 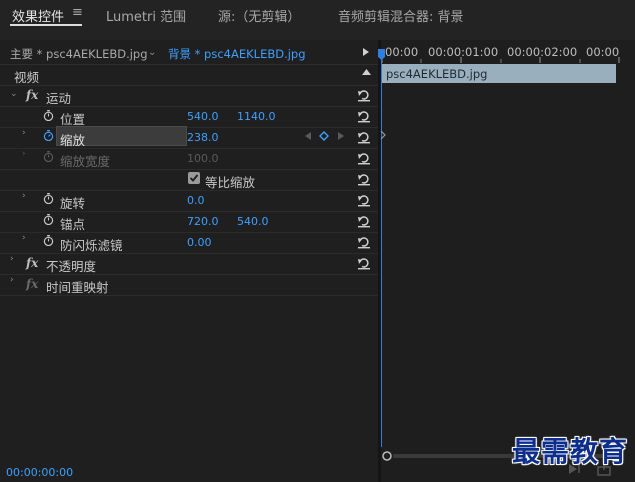 What do you see at coordinates (324, 136) in the screenshot?
I see `add-keyframe-icon` at bounding box center [324, 136].